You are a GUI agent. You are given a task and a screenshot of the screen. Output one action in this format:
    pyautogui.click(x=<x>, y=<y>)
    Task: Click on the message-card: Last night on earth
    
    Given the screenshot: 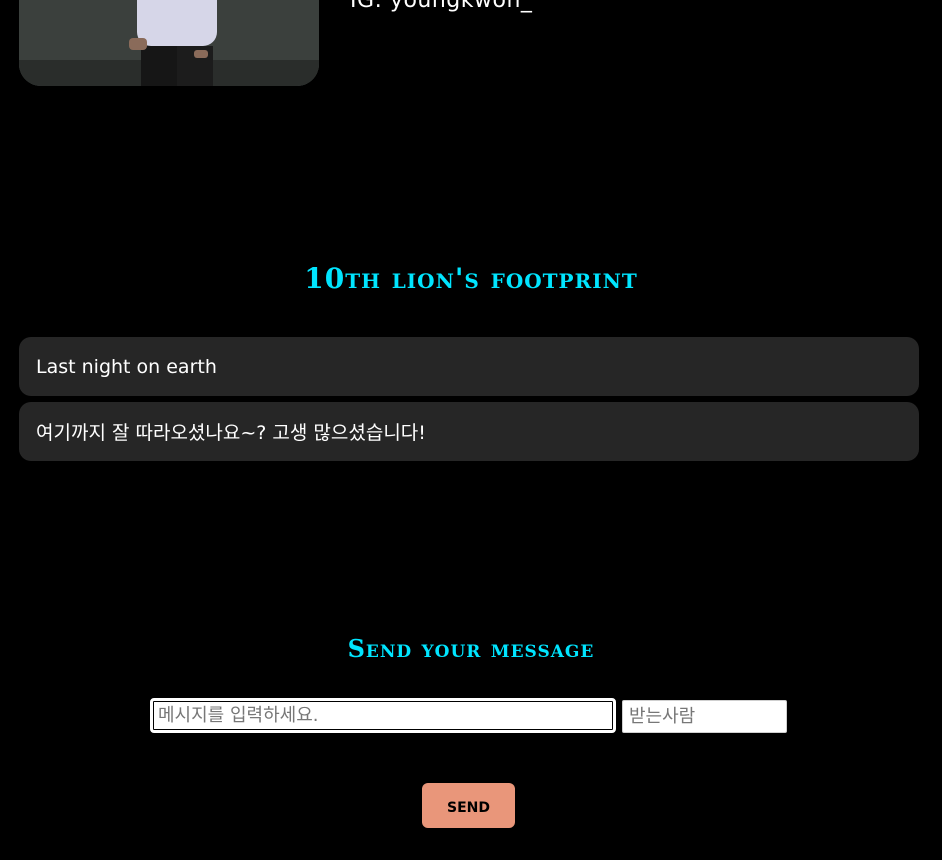 What is the action you would take?
    pyautogui.click(x=469, y=366)
    